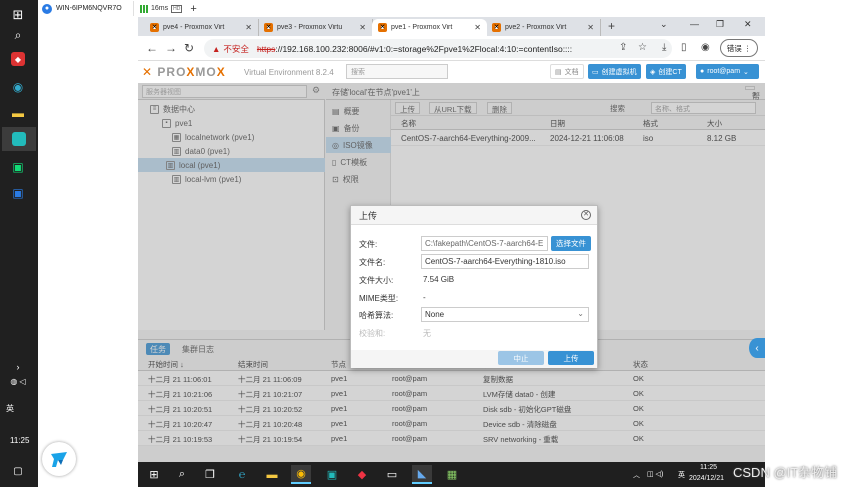 This screenshot has width=865, height=487. Describe the element at coordinates (748, 24) in the screenshot. I see `close-window-icon: ✕` at that location.